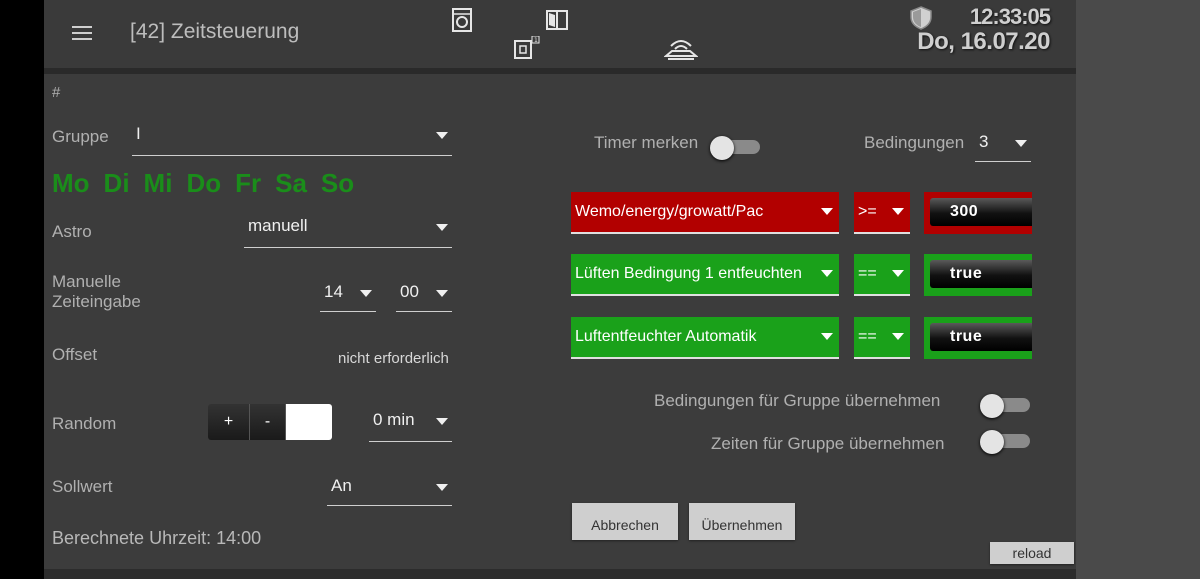  I want to click on computed-time: Berechnete Uhrzeit: 14:00, so click(157, 538).